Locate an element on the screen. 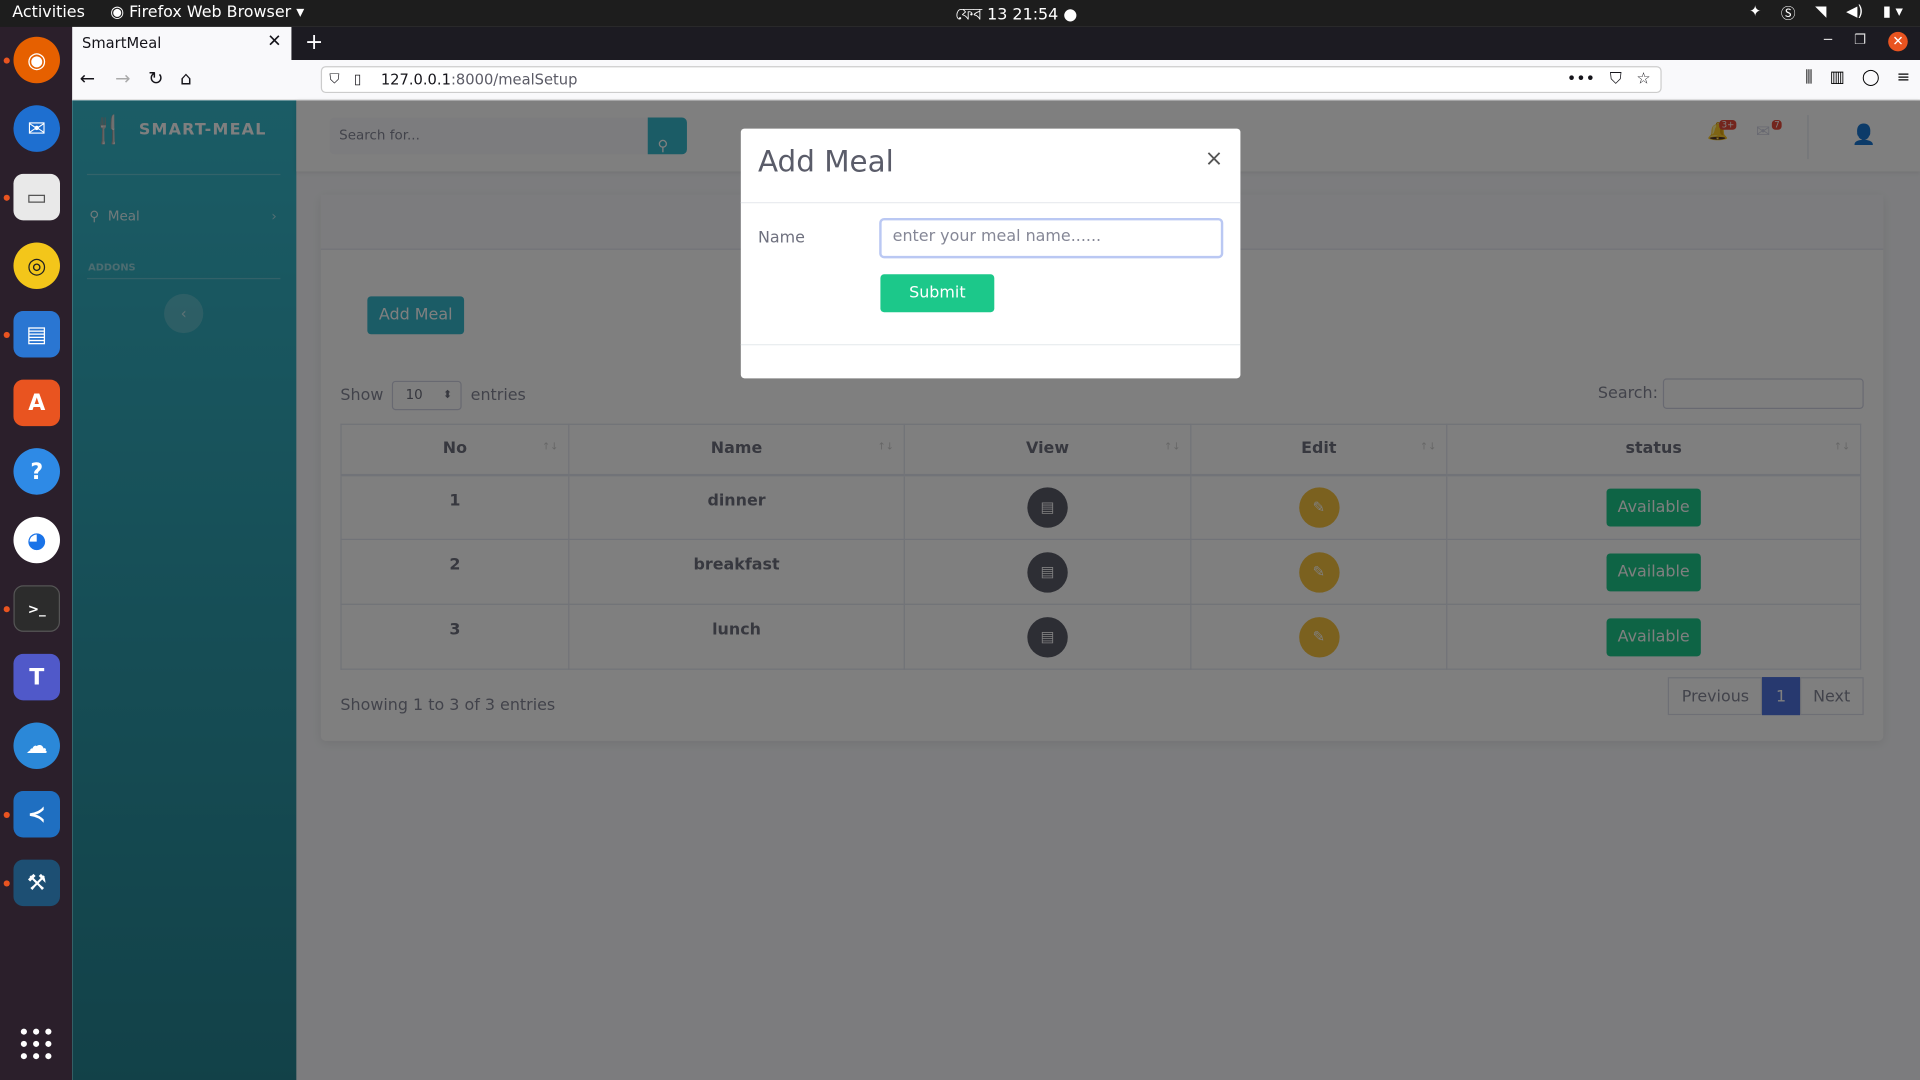 The height and width of the screenshot is (1080, 1920). thunderbird-icon: ✉ is located at coordinates (37, 128).